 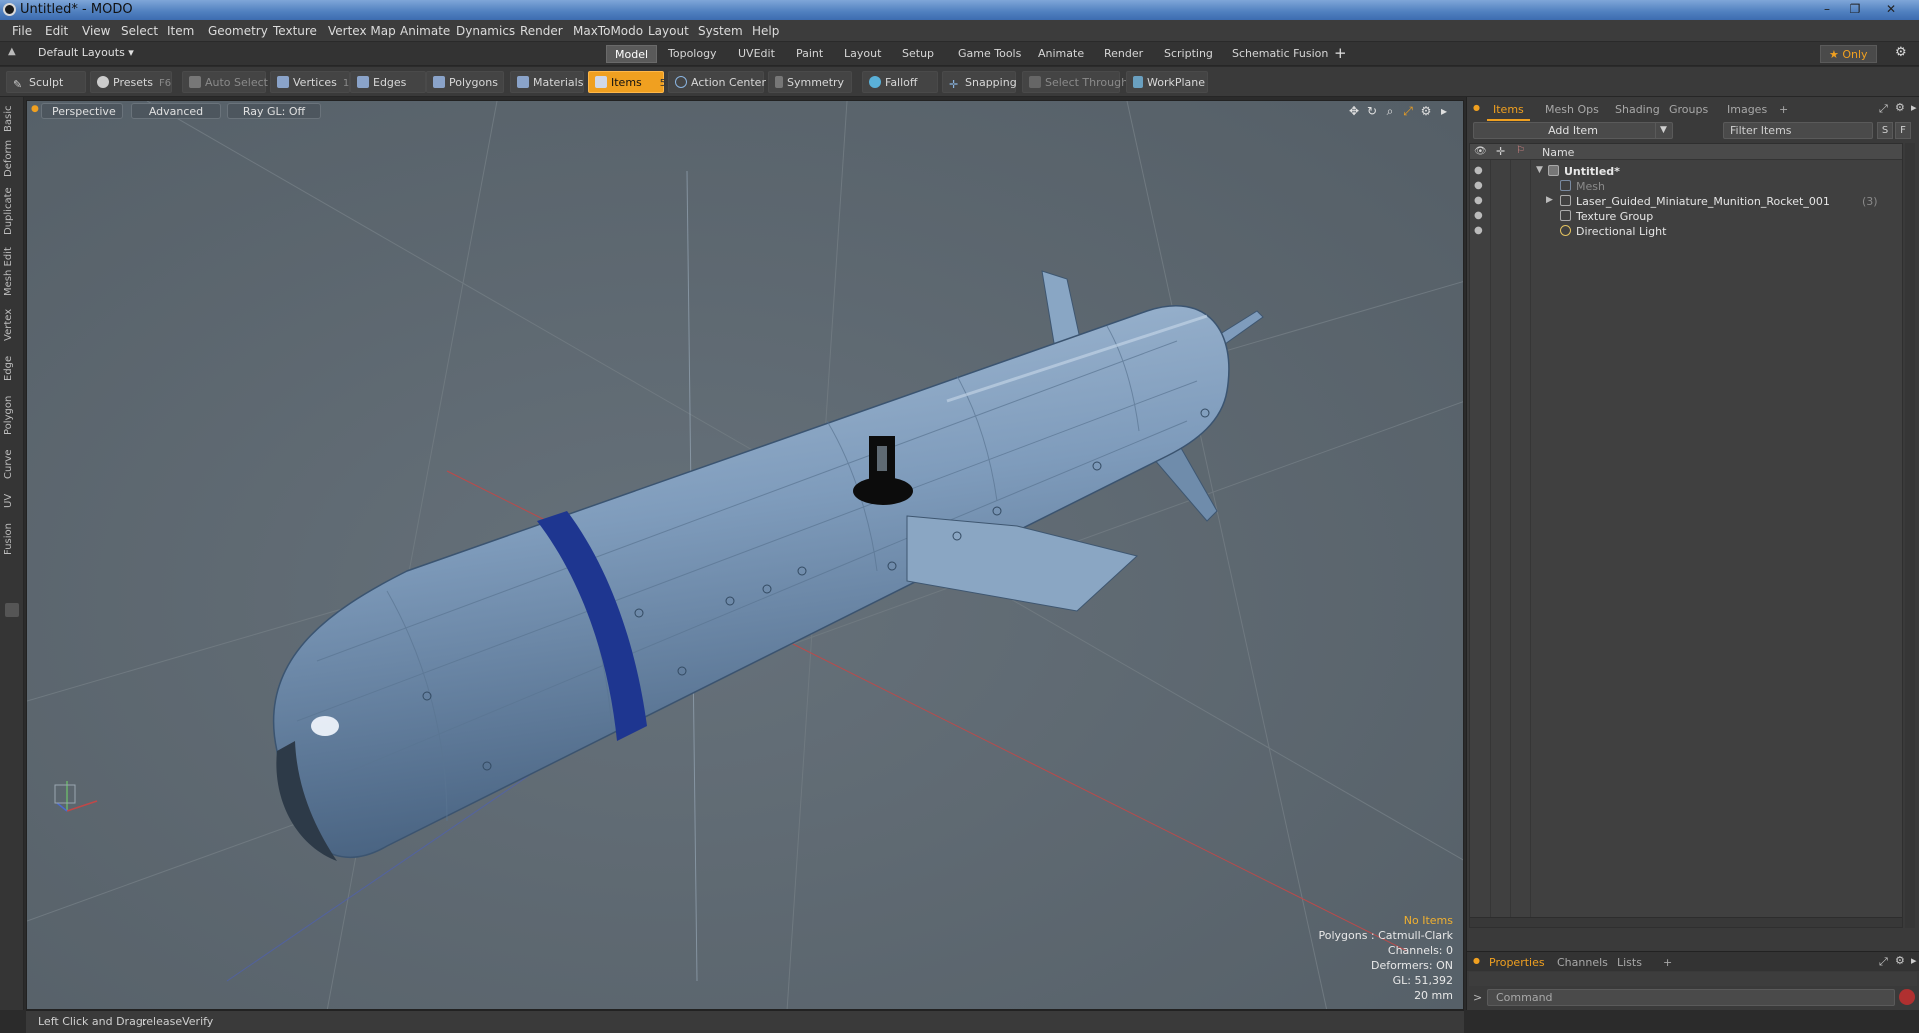 What do you see at coordinates (12, 325) in the screenshot?
I see `vtab-vertex: Vertex` at bounding box center [12, 325].